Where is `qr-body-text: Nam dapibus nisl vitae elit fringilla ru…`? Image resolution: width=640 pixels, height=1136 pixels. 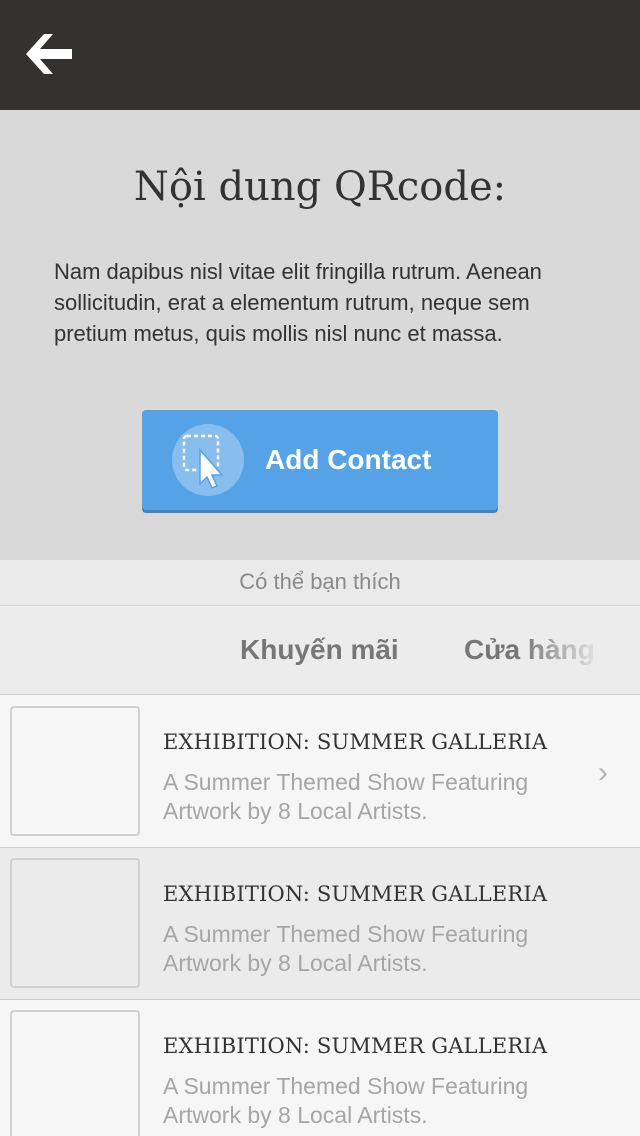
qr-body-text: Nam dapibus nisl vitae elit fringilla ru… is located at coordinates (298, 302).